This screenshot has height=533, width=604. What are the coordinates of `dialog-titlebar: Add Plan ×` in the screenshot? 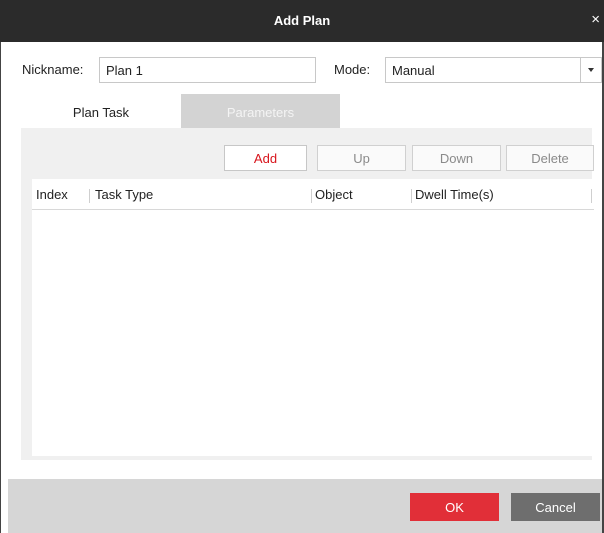 It's located at (302, 21).